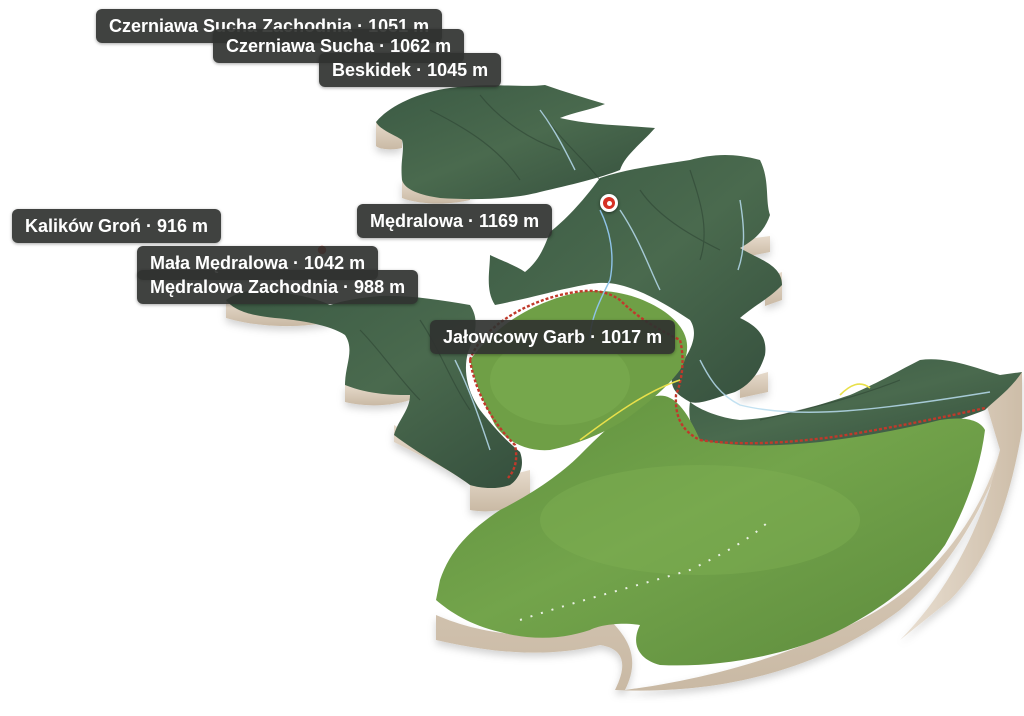 The image size is (1024, 716). Describe the element at coordinates (514, 337) in the screenshot. I see `peak-name: Jałowcowy Garb` at that location.